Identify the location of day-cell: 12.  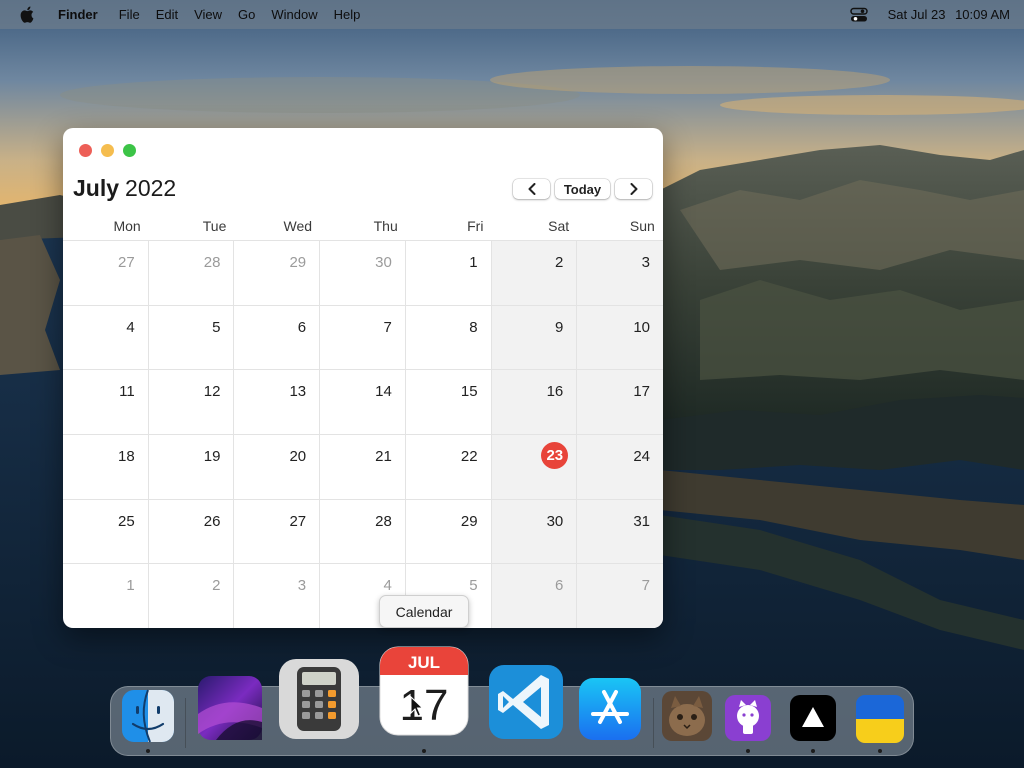
(191, 401).